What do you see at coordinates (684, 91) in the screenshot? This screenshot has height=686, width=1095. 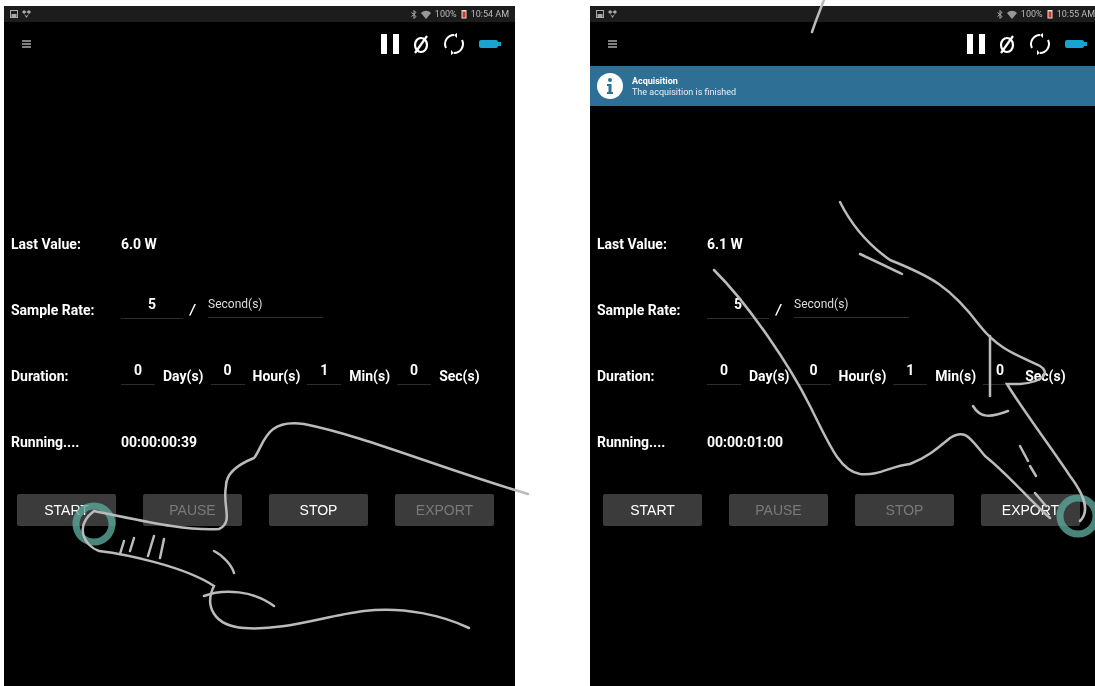 I see `banner-message: The acquisition is finished` at bounding box center [684, 91].